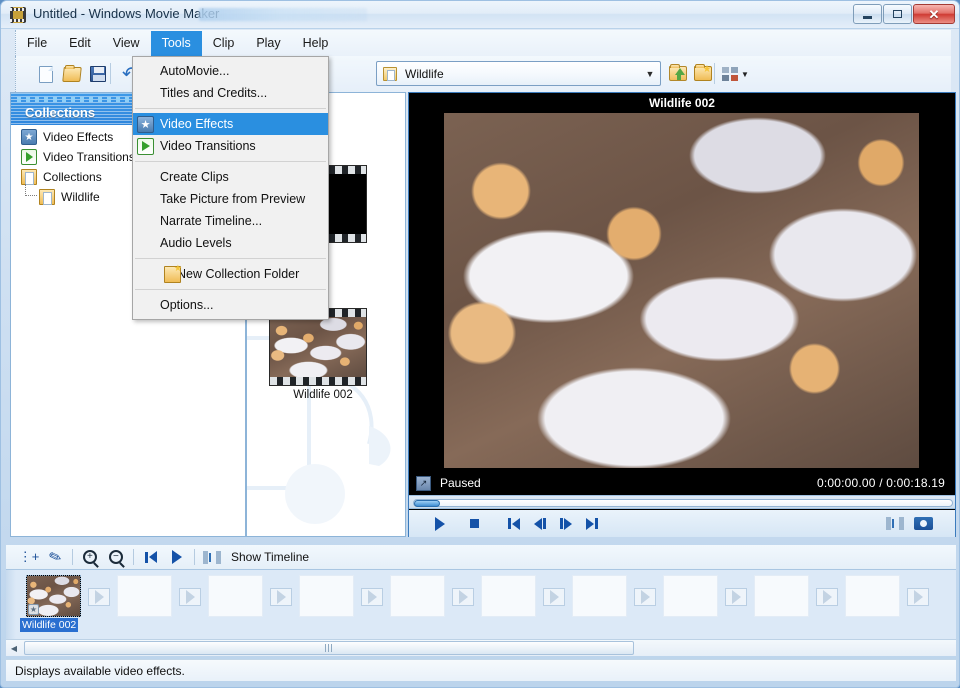 The image size is (960, 688). What do you see at coordinates (80, 197) in the screenshot?
I see `tree-item-label: Wildlife` at bounding box center [80, 197].